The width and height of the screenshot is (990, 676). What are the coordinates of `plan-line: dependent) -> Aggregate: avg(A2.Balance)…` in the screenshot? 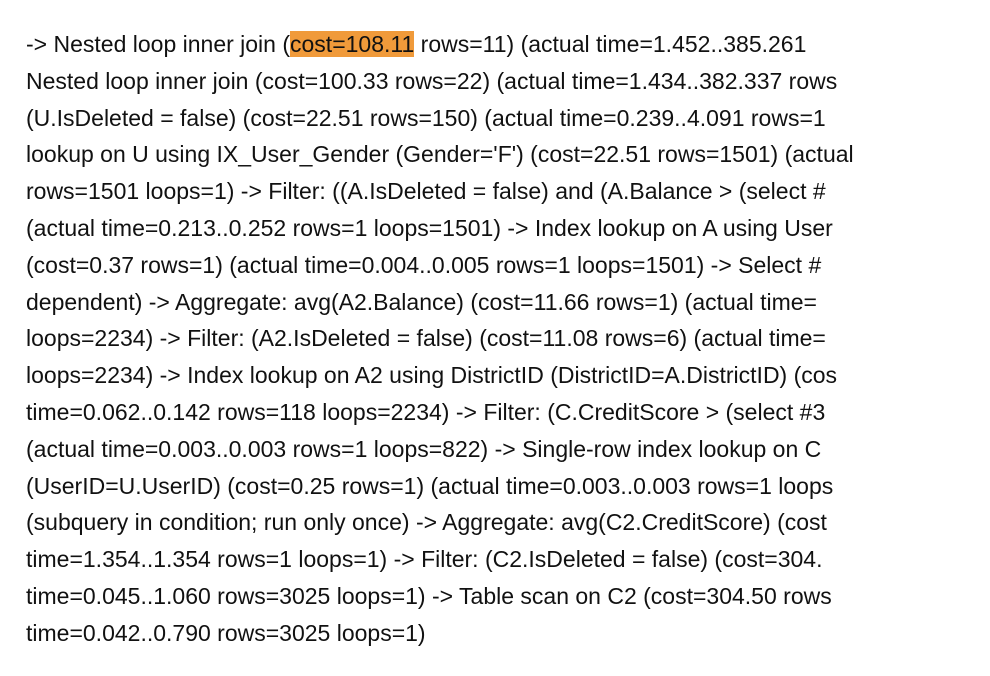 It's located at (421, 301).